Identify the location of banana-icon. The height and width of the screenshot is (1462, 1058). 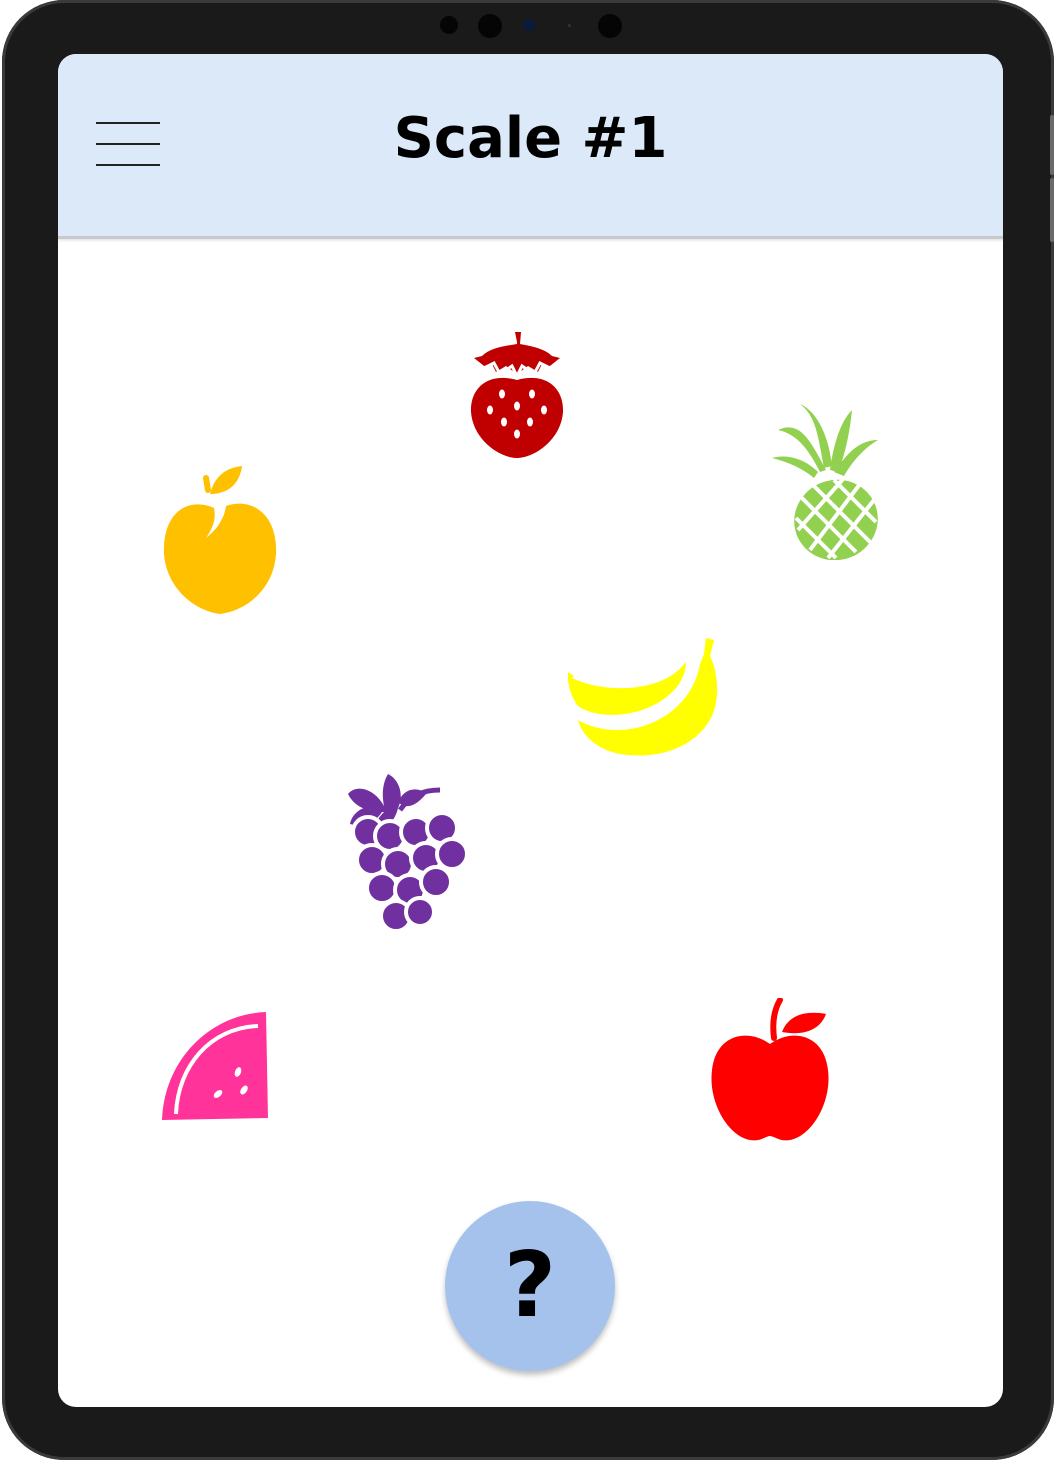
(644, 697).